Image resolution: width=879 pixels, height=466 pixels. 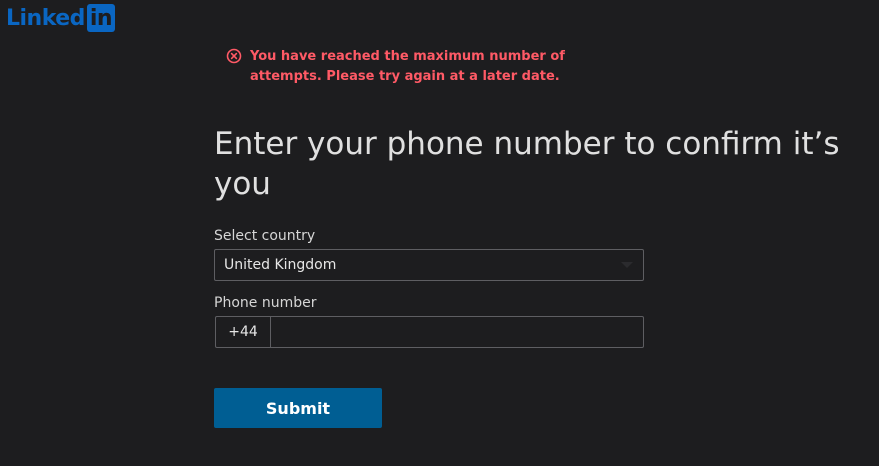 I want to click on submit-button: Submit, so click(x=298, y=408).